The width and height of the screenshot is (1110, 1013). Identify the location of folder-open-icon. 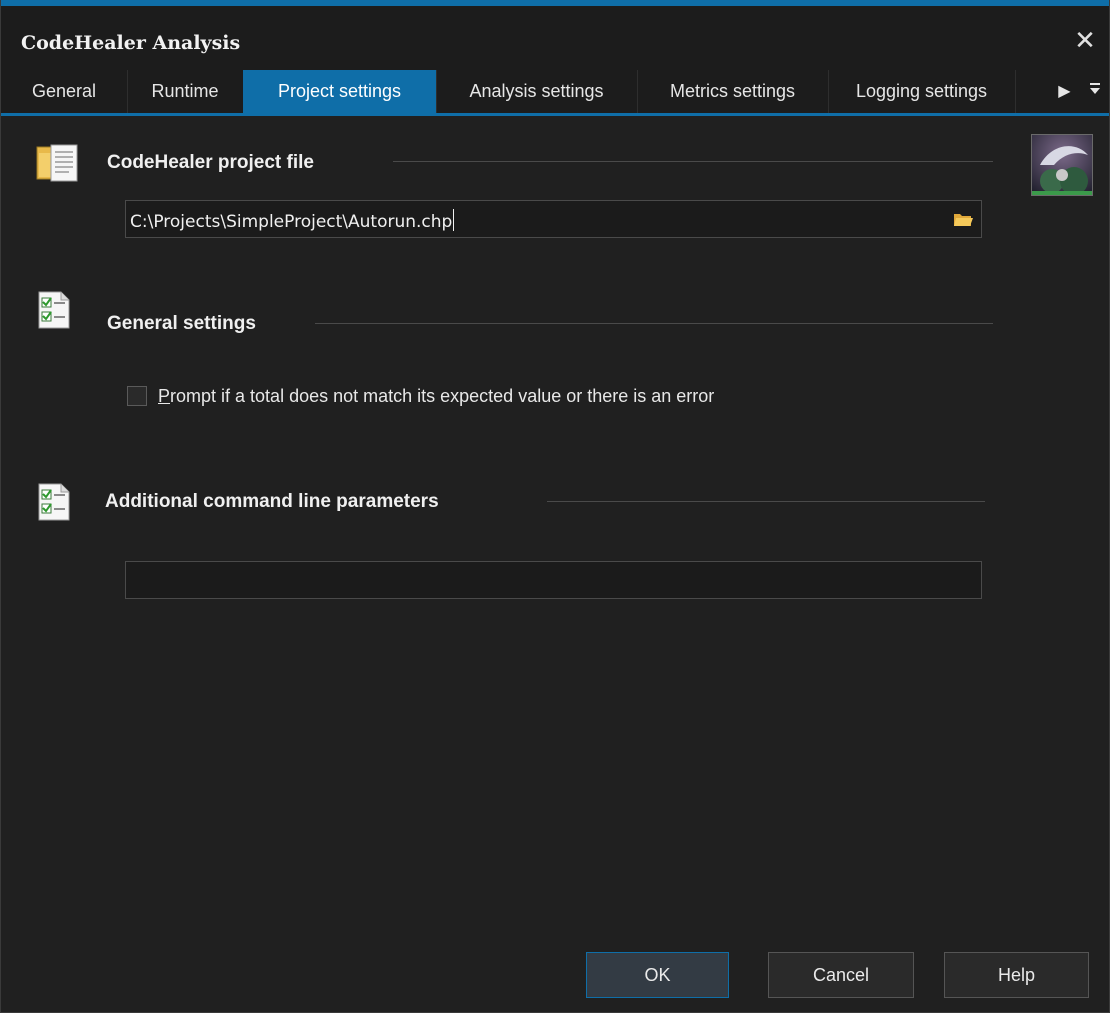
(963, 219).